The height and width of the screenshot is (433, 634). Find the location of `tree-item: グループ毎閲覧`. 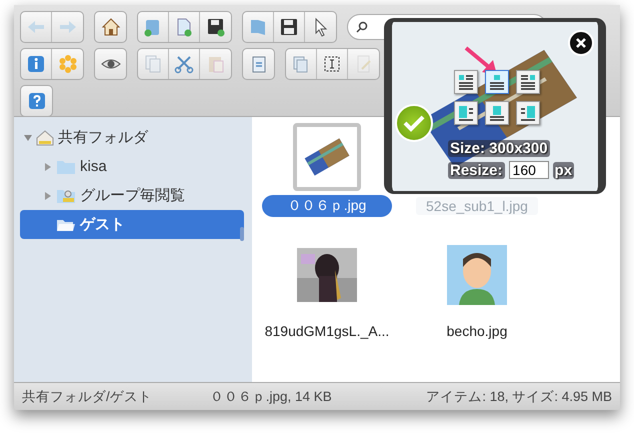

tree-item: グループ毎閲覧 is located at coordinates (132, 195).